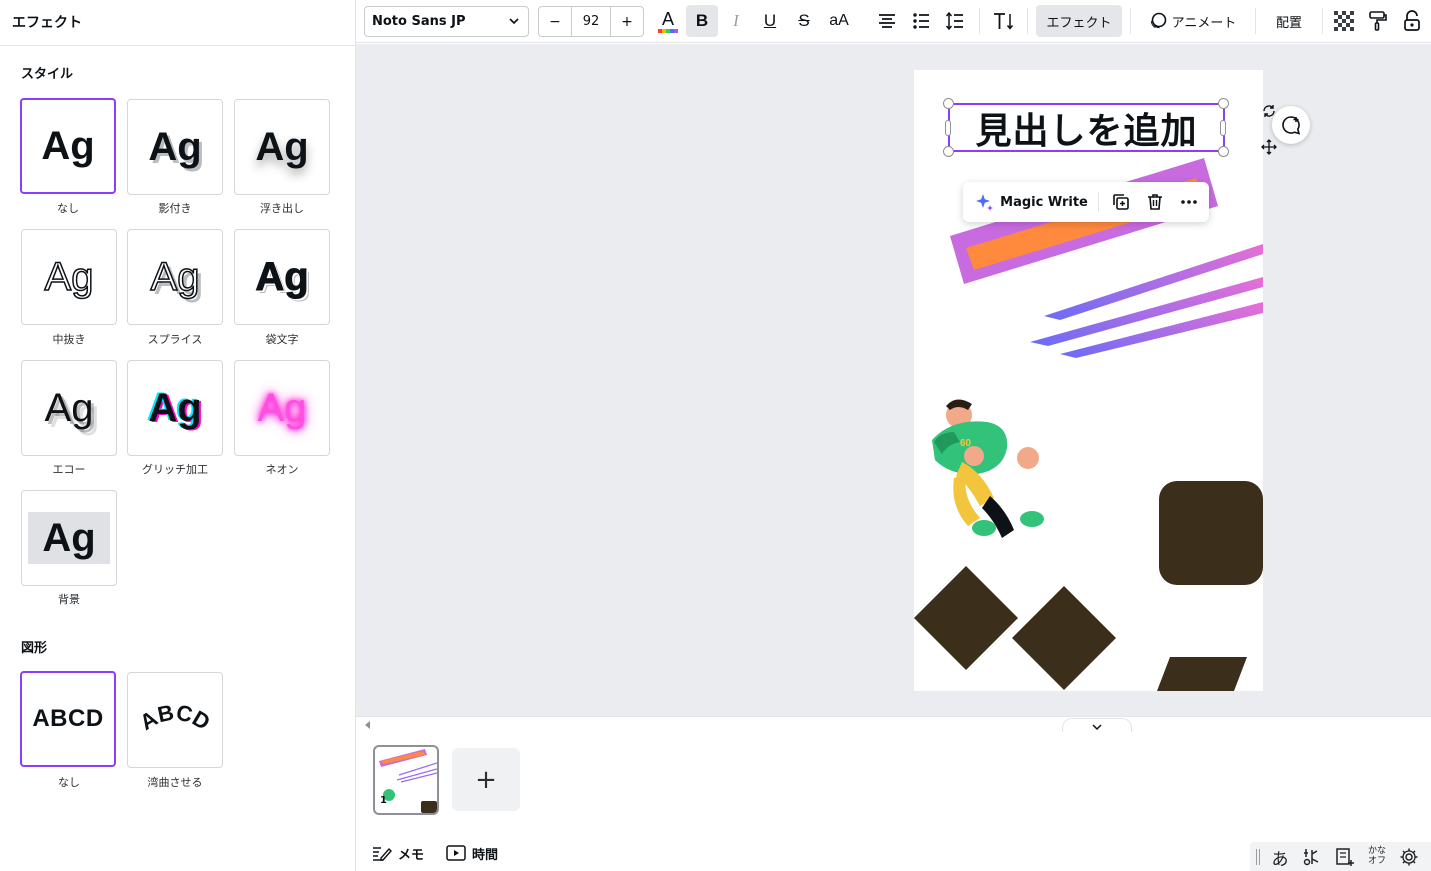 This screenshot has height=871, width=1431. What do you see at coordinates (555, 21) in the screenshot?
I see `decrease-font-size-button: −` at bounding box center [555, 21].